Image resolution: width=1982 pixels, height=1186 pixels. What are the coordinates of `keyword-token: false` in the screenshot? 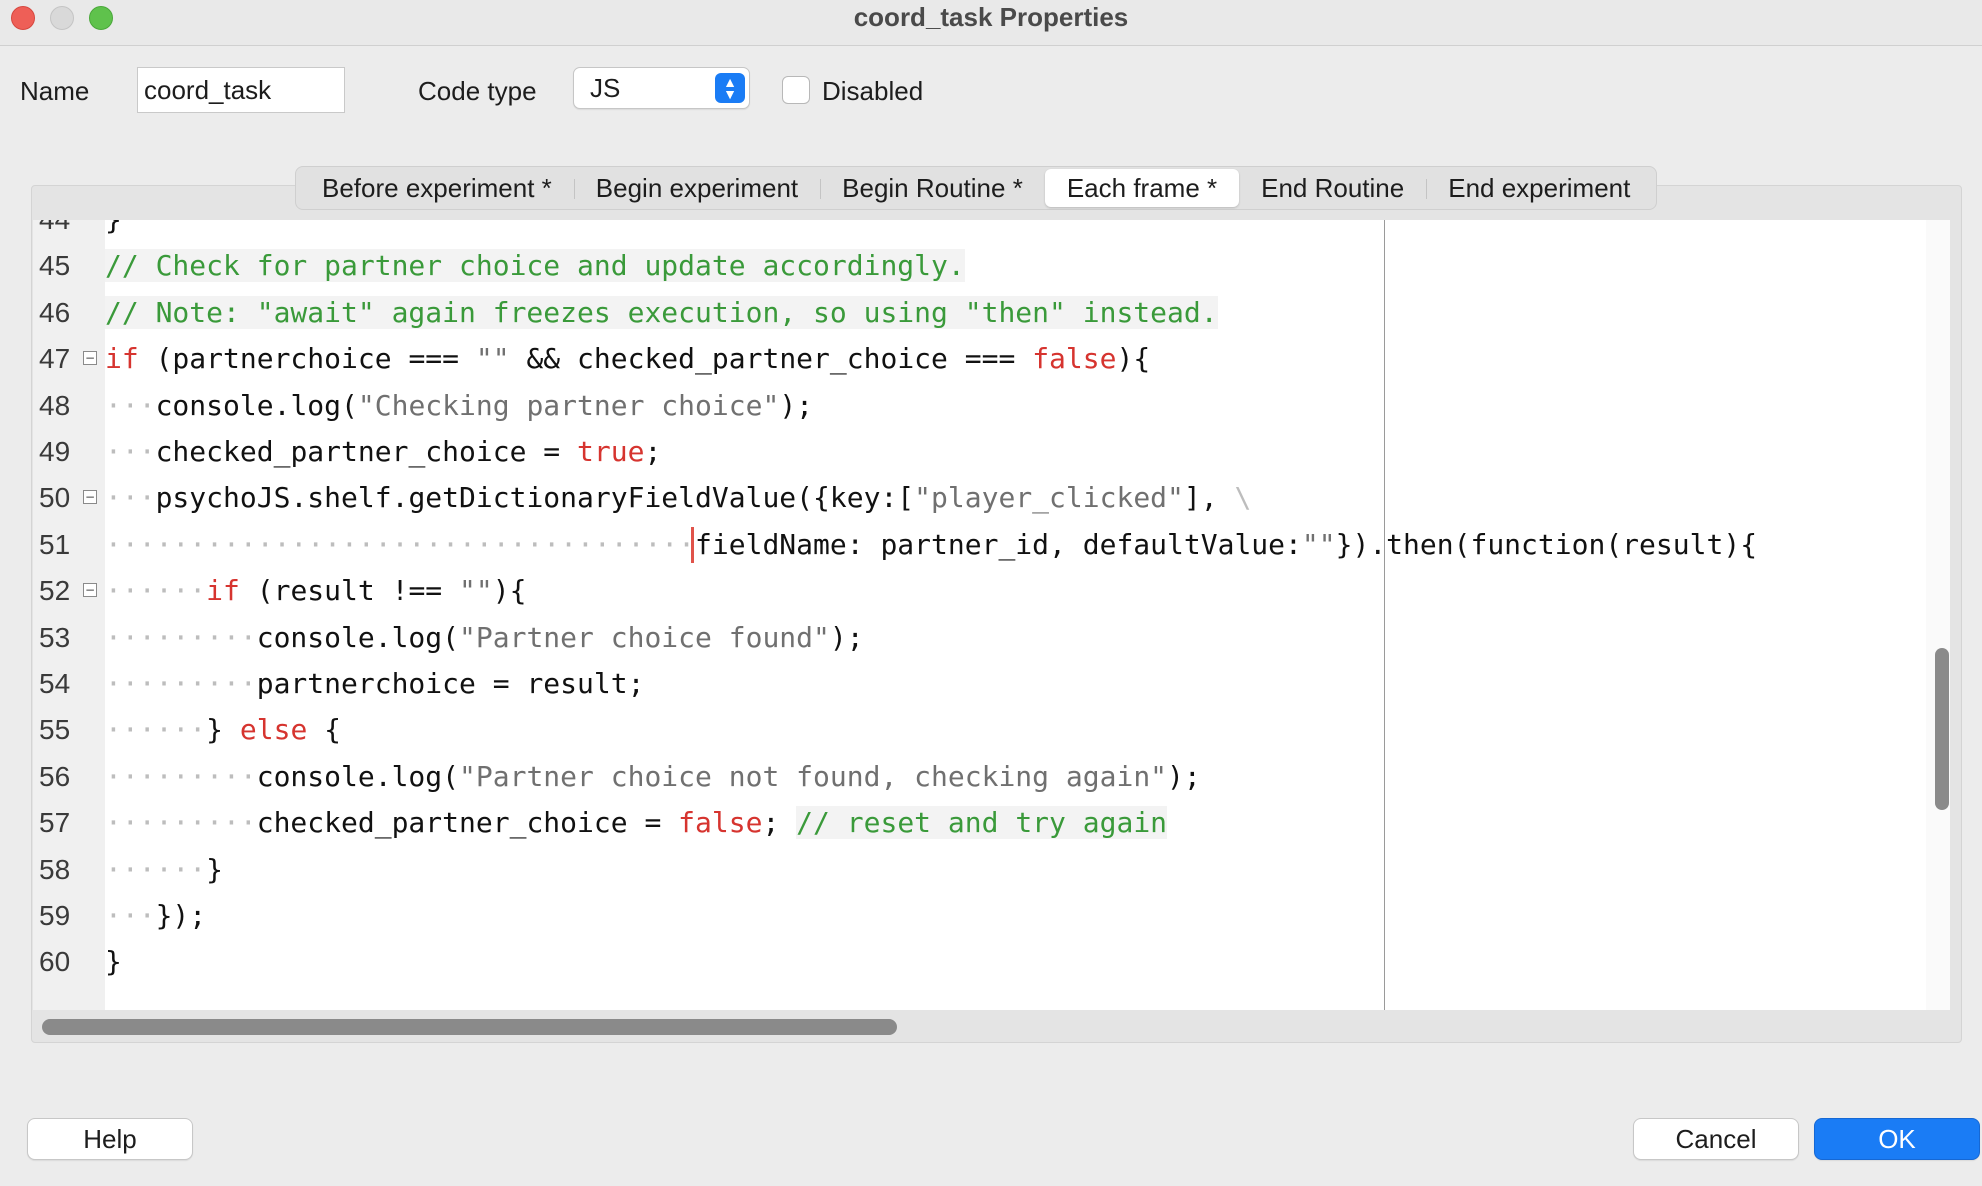 It's located at (720, 823).